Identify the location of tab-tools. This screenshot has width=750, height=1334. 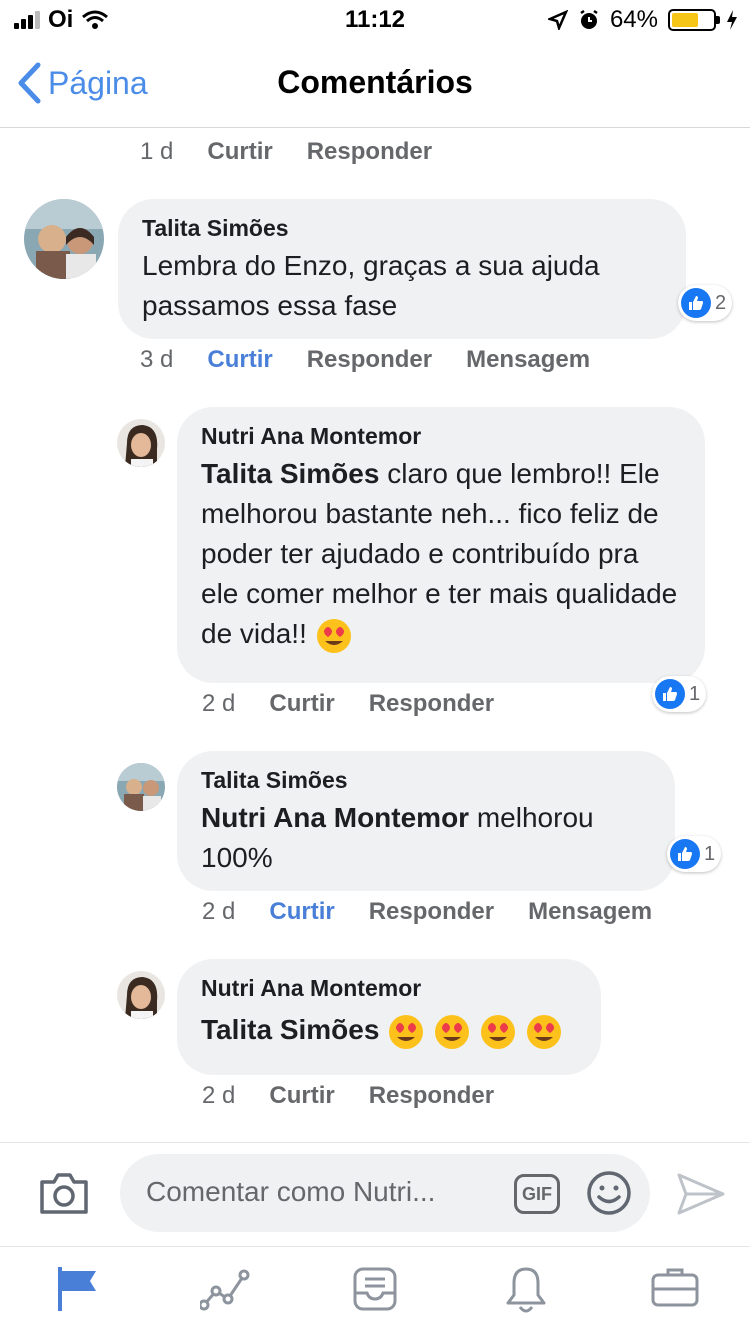
(675, 1289).